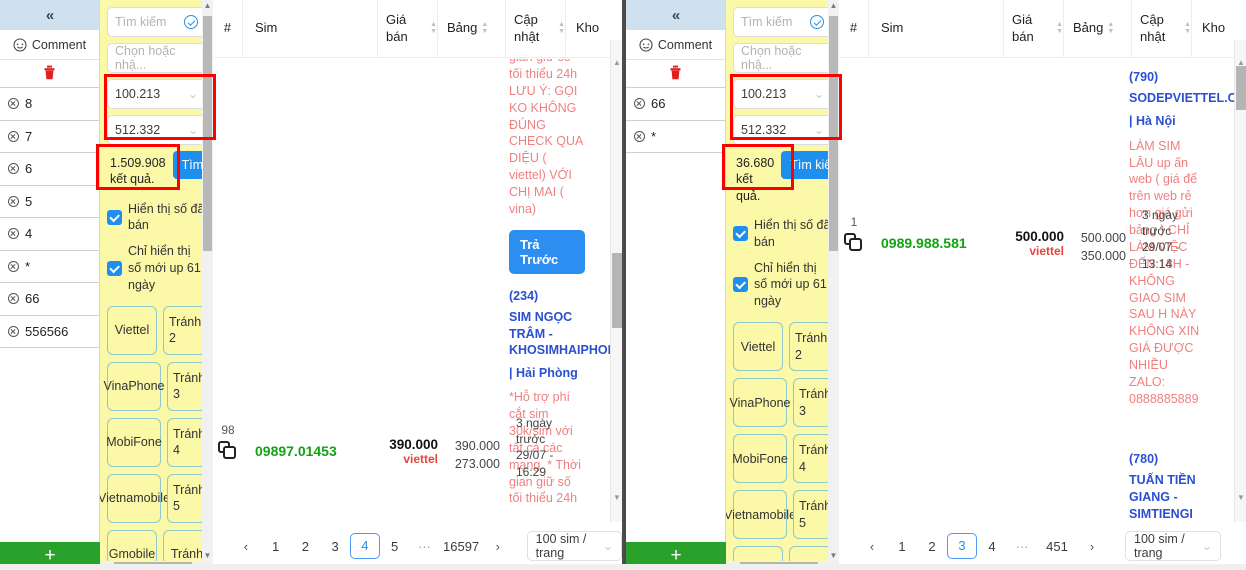 Image resolution: width=1246 pixels, height=570 pixels. Describe the element at coordinates (395, 546) in the screenshot. I see `page-button-5: 5` at that location.